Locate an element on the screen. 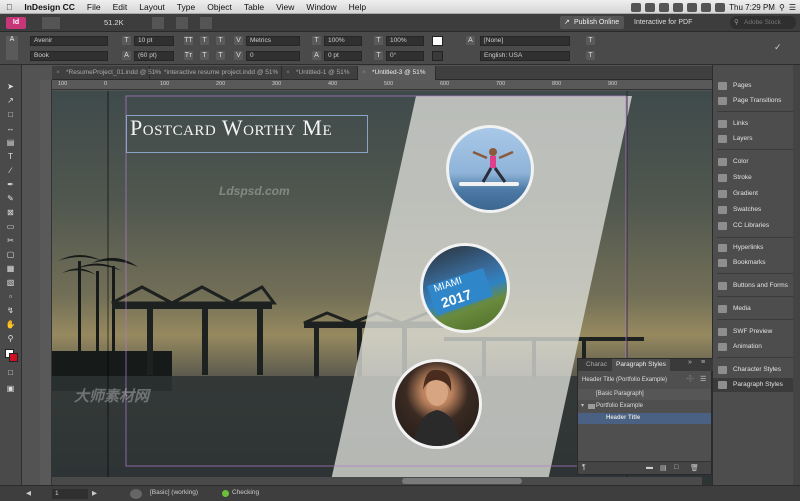 This screenshot has width=800, height=501. new-style-from-selection-icon: ➕ is located at coordinates (690, 379).